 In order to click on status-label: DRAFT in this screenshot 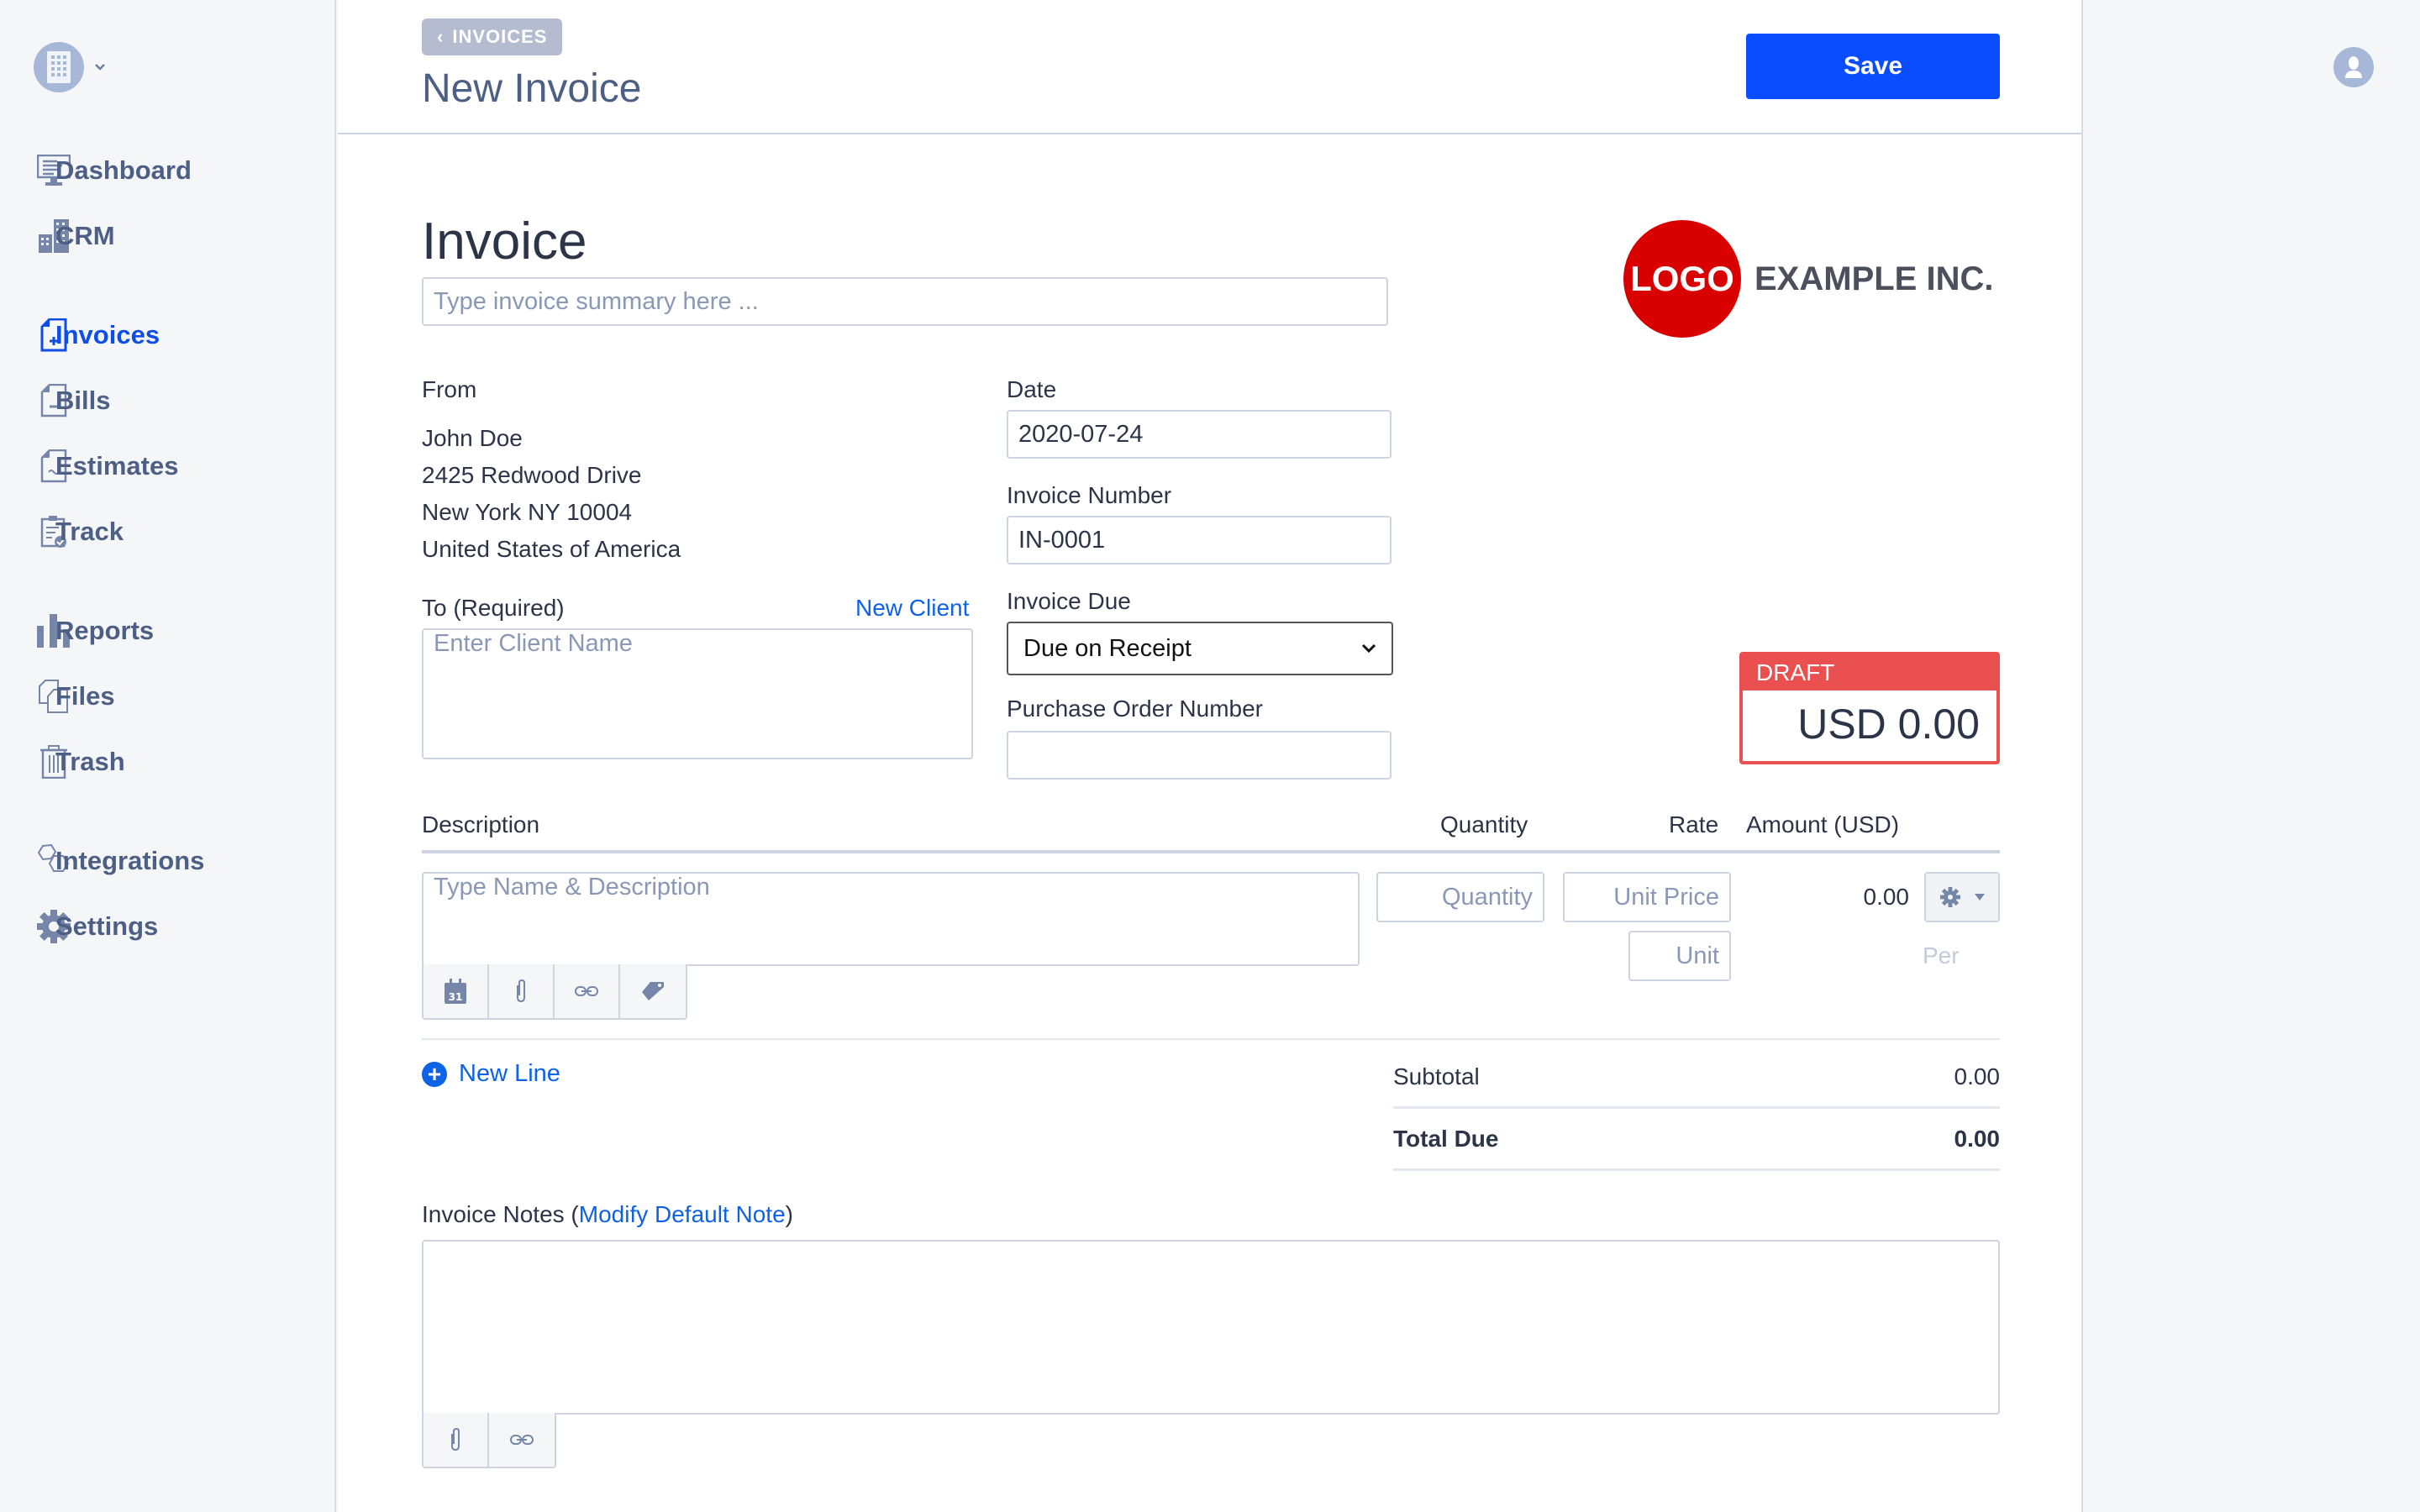, I will do `click(1869, 672)`.